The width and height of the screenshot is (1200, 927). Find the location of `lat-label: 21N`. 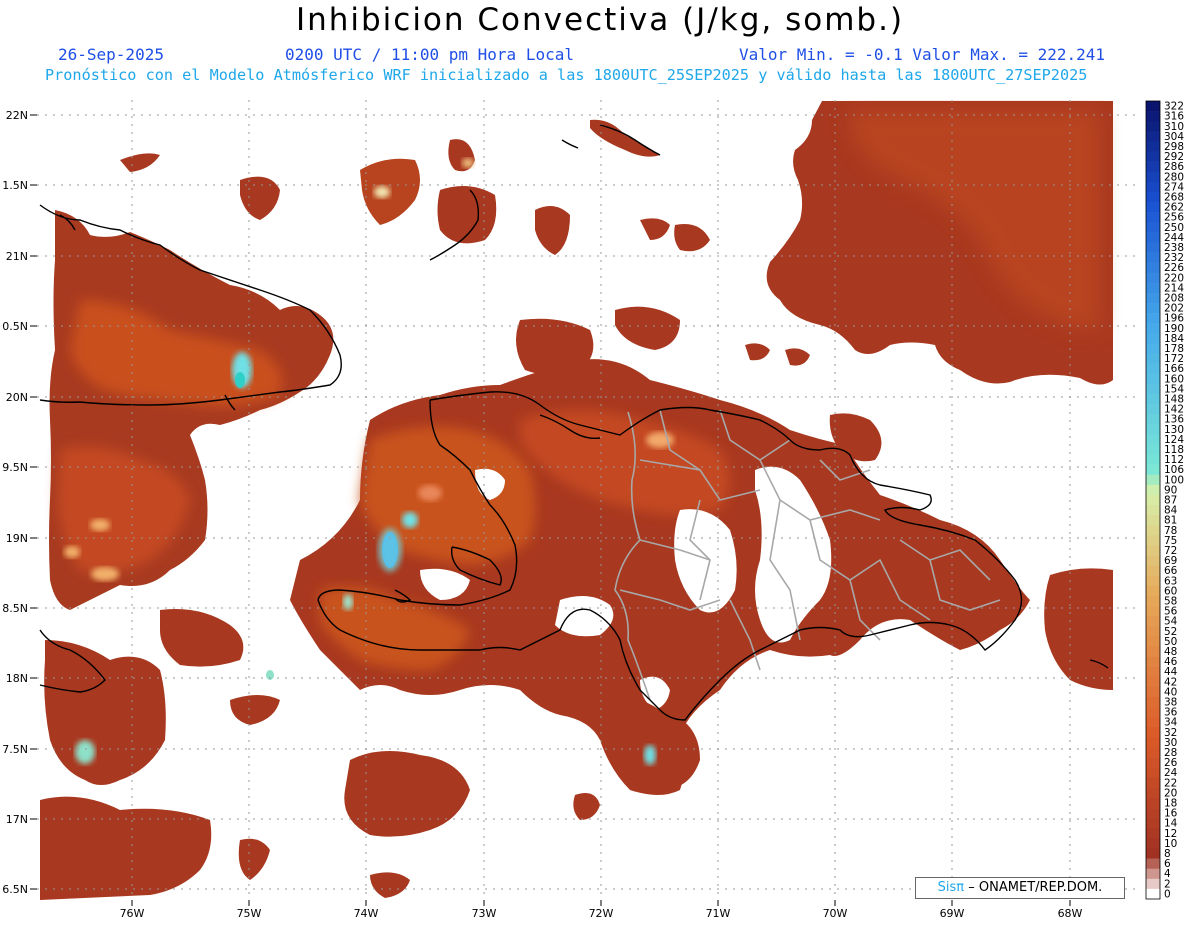

lat-label: 21N is located at coordinates (17, 256).